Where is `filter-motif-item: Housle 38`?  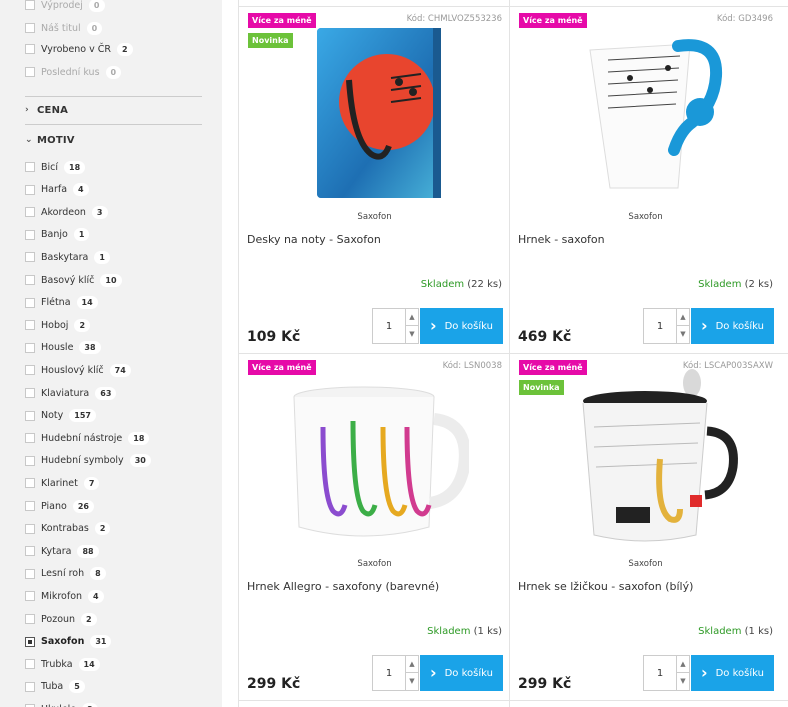 filter-motif-item: Housle 38 is located at coordinates (63, 348).